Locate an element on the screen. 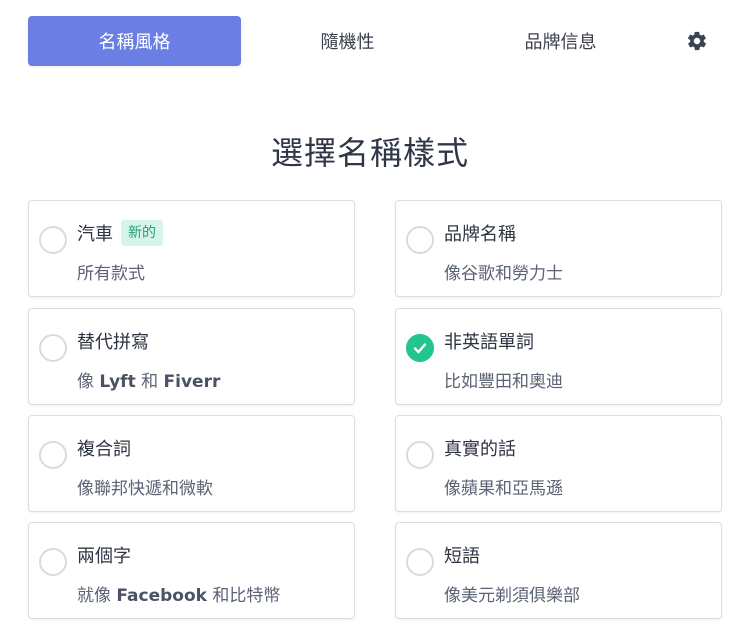 The image size is (740, 642). radio-button-checked is located at coordinates (420, 348).